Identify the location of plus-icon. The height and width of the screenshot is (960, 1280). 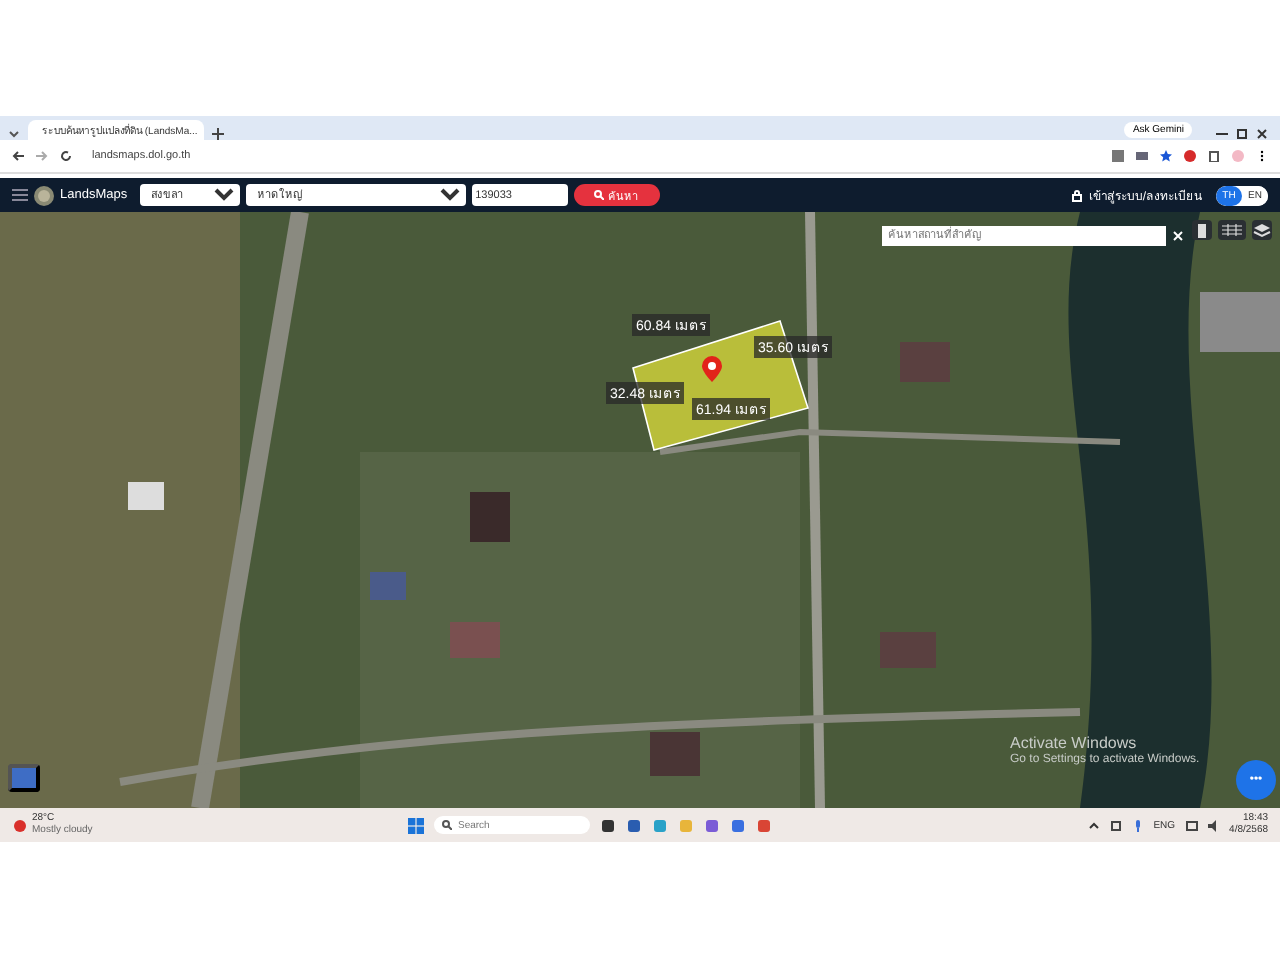
(218, 134).